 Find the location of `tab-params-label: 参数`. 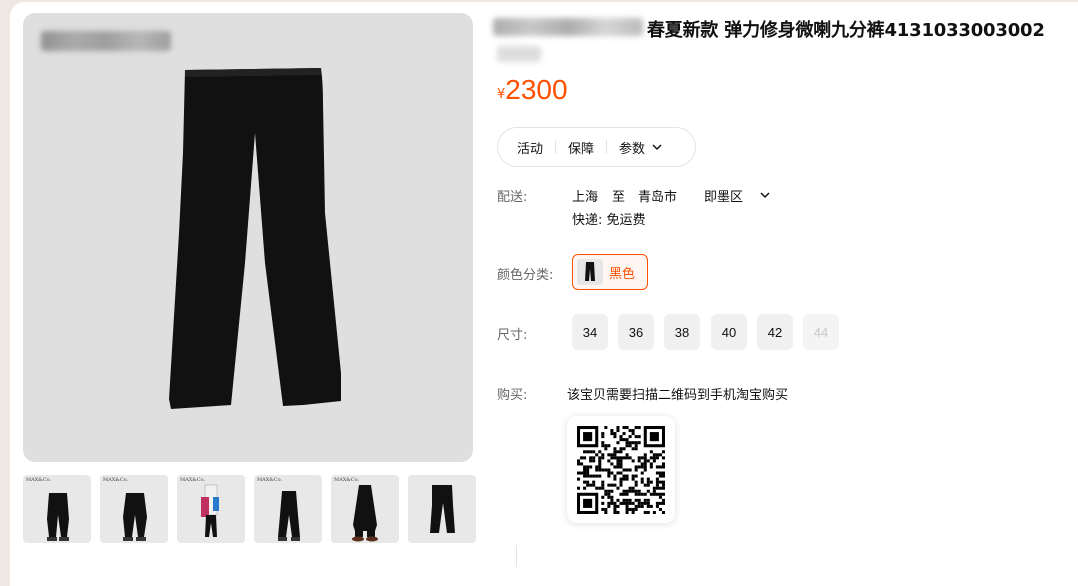

tab-params-label: 参数 is located at coordinates (632, 149).